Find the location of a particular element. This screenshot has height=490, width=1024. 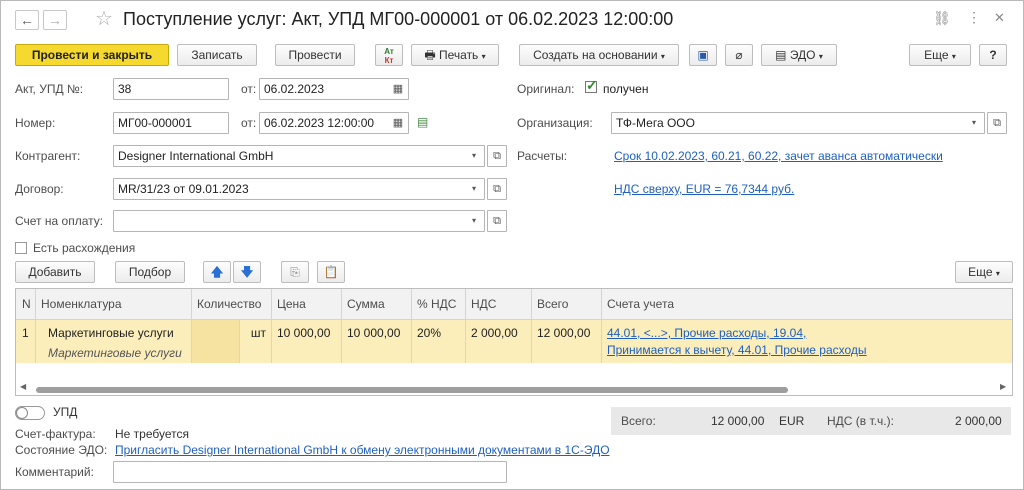

organization-input: ТФ-Мега ООО ▾ is located at coordinates (798, 123).